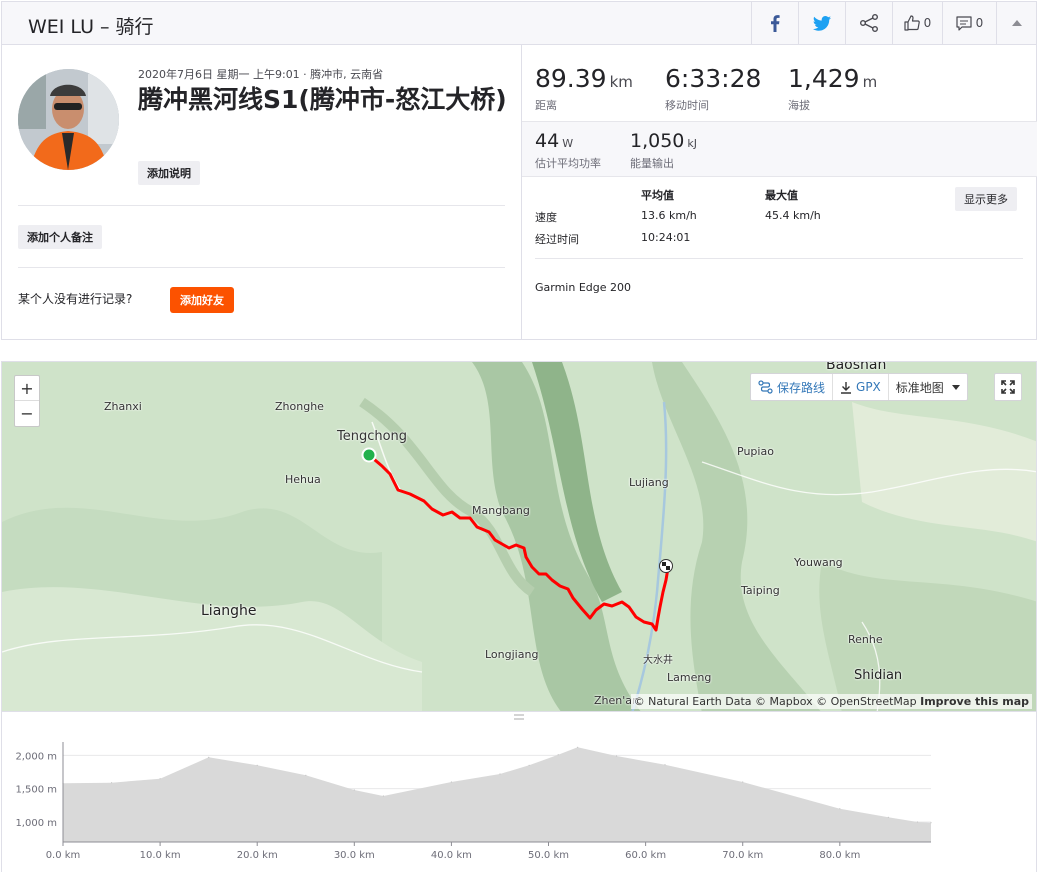 The width and height of the screenshot is (1038, 872). I want to click on energy-value: 1,050, so click(657, 141).